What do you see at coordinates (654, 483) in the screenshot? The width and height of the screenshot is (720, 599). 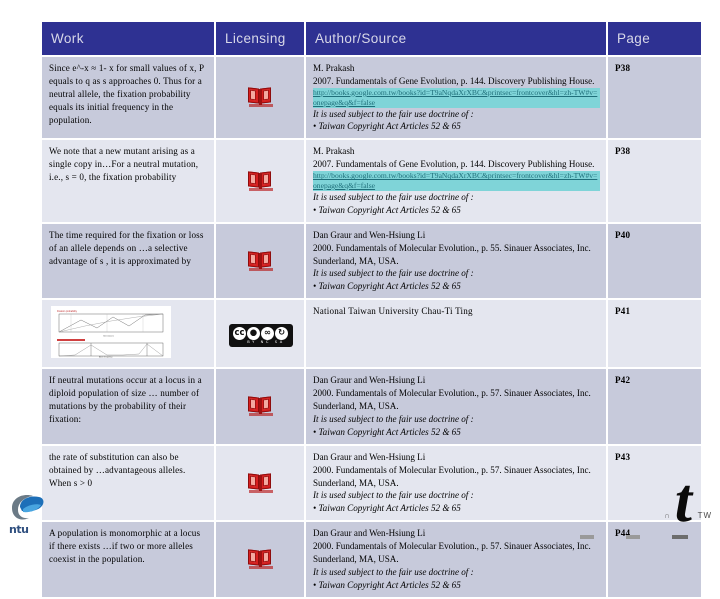 I see `page-reference: P43` at bounding box center [654, 483].